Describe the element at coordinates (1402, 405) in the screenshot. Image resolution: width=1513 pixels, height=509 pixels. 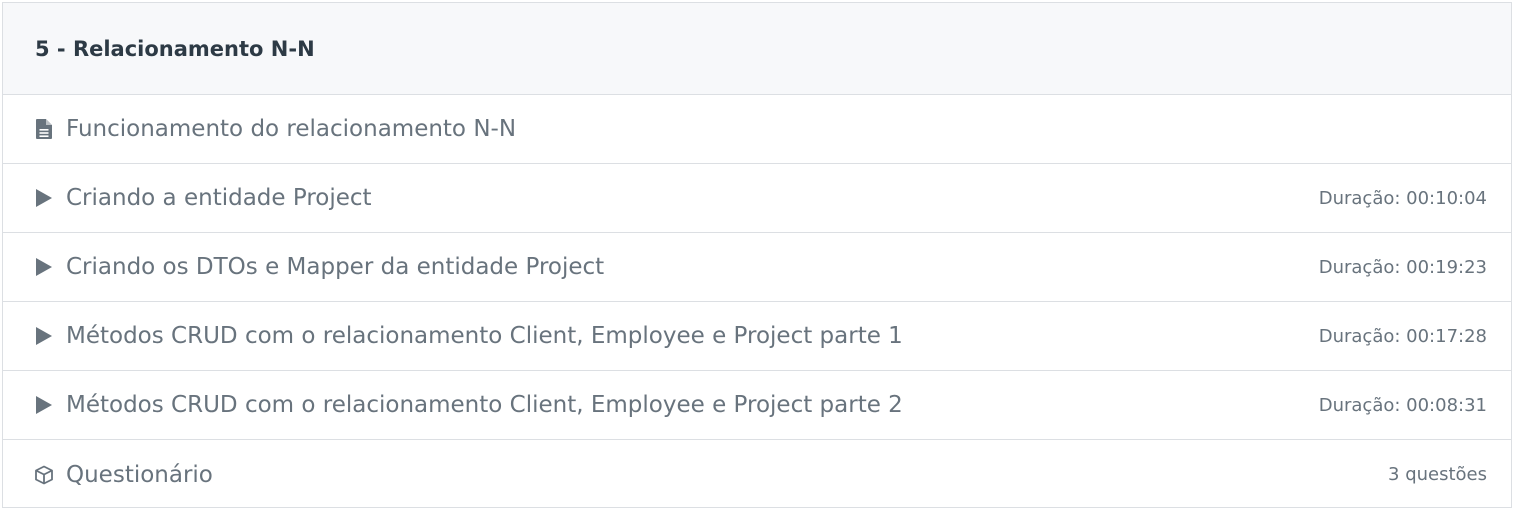
I see `lesson-duration: Duração: 00:08:31` at that location.